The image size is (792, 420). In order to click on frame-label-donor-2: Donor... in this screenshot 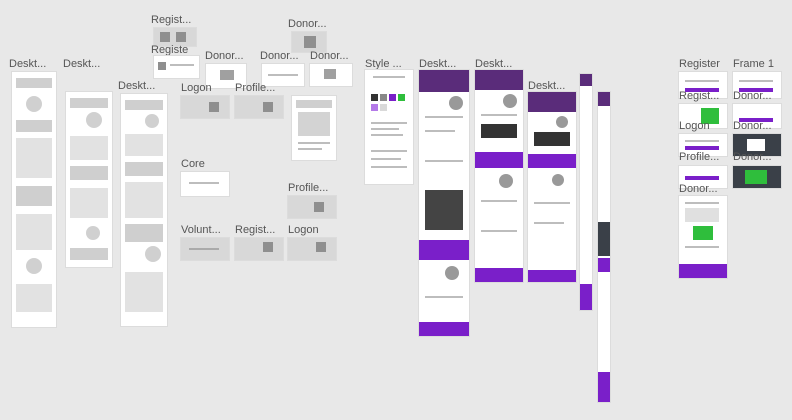, I will do `click(307, 24)`.